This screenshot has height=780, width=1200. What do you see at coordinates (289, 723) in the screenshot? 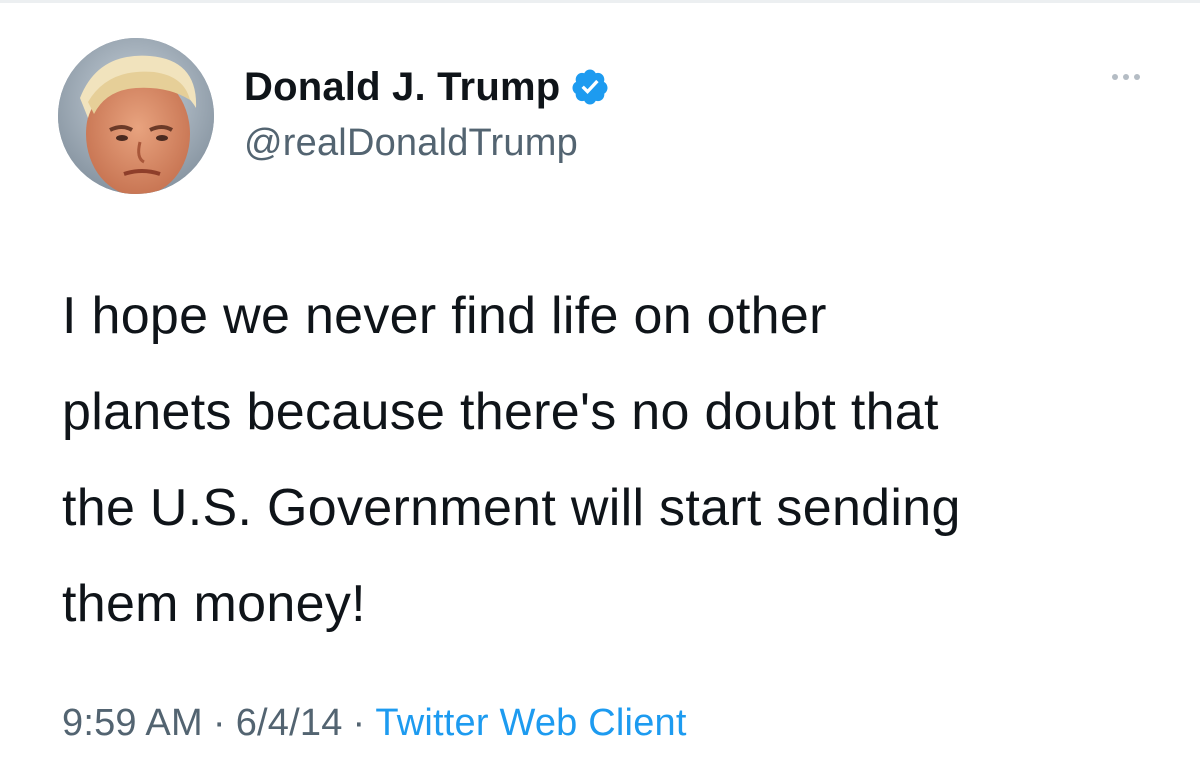
I see `tweet-date: 6/4/14` at bounding box center [289, 723].